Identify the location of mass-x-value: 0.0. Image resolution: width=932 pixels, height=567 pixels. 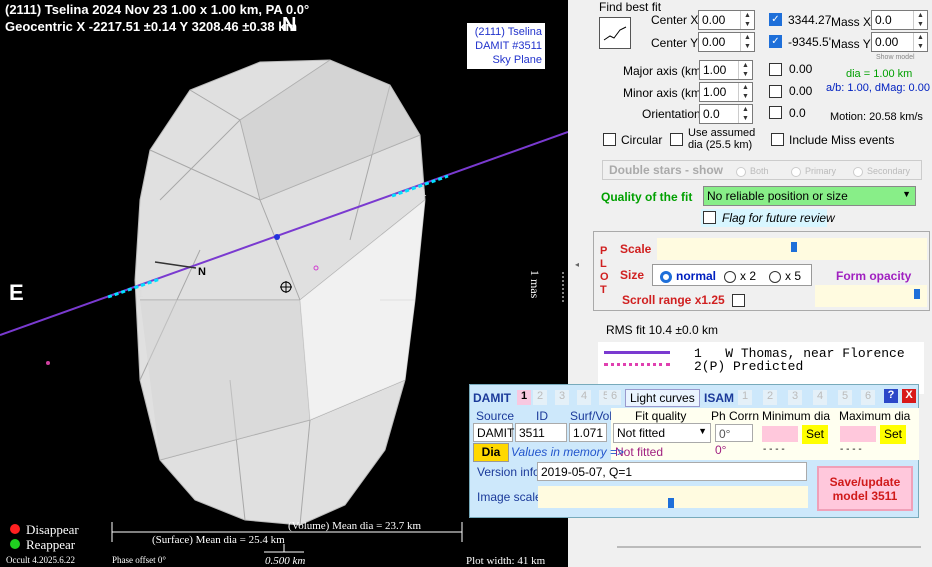
(883, 20).